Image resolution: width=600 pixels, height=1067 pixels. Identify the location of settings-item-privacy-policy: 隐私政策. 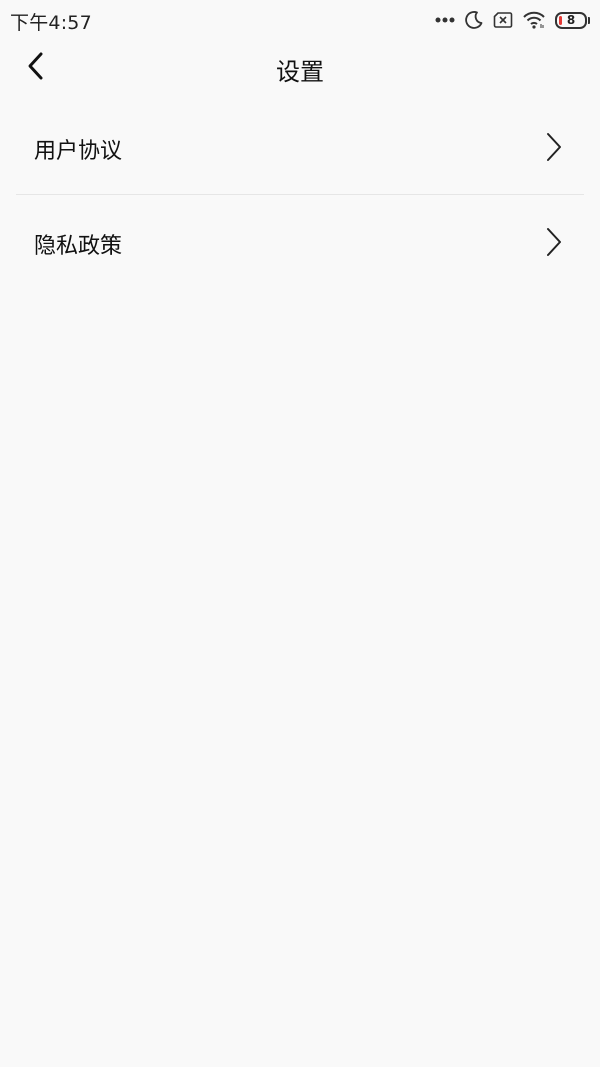
(300, 242).